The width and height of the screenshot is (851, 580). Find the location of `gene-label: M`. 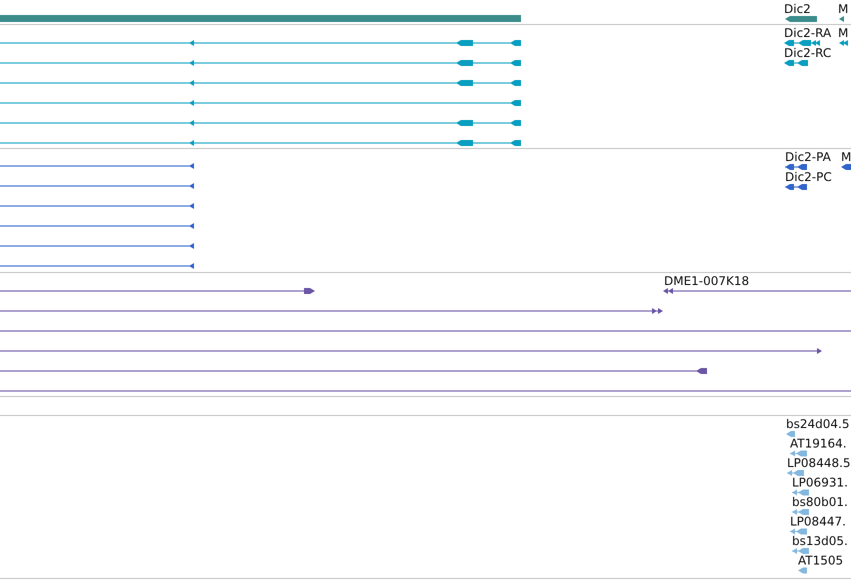

gene-label: M is located at coordinates (843, 9).